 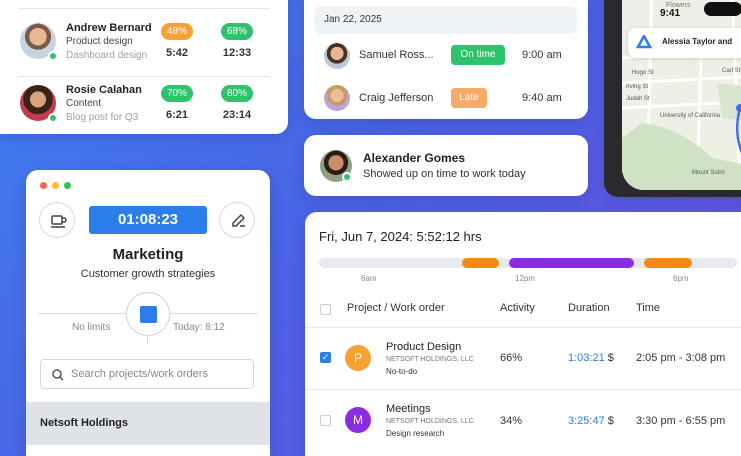 I want to click on column-header: Duration, so click(x=589, y=308).